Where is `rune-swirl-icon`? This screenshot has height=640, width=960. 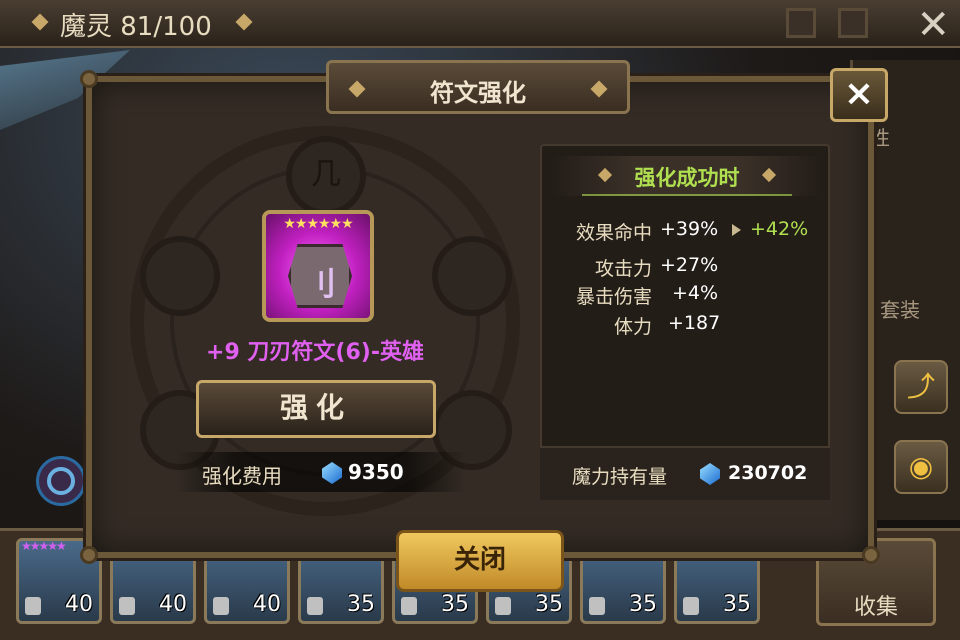
rune-swirl-icon is located at coordinates (61, 481).